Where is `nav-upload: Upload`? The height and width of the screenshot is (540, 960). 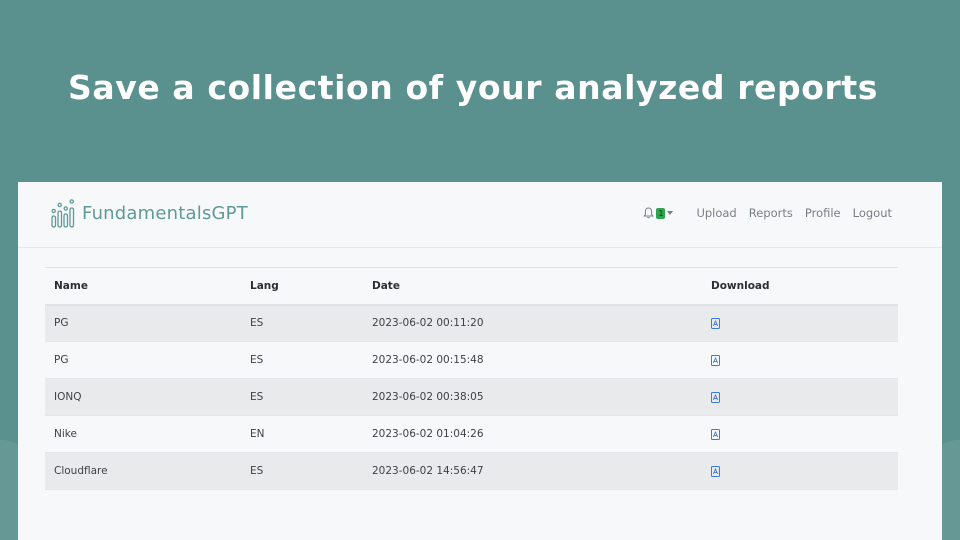
nav-upload: Upload is located at coordinates (716, 213).